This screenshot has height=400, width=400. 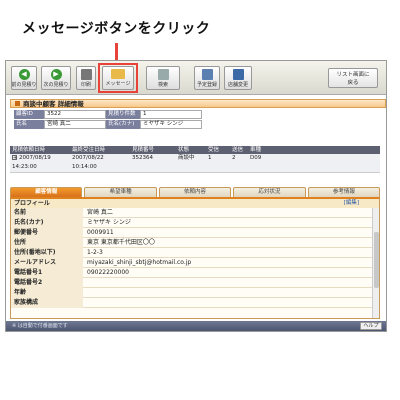 What do you see at coordinates (269, 192) in the screenshot?
I see `tab-response-status: 応対状況` at bounding box center [269, 192].